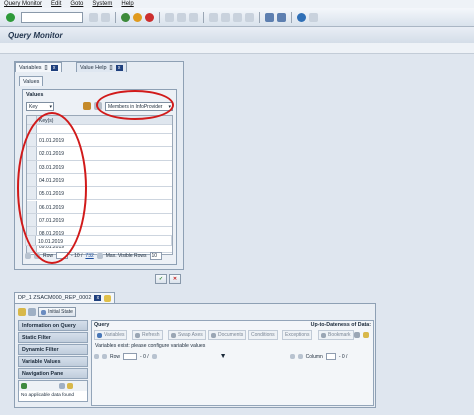 This screenshot has width=474, height=415. What do you see at coordinates (175, 279) in the screenshot?
I see `cancel-button: ✕` at bounding box center [175, 279].